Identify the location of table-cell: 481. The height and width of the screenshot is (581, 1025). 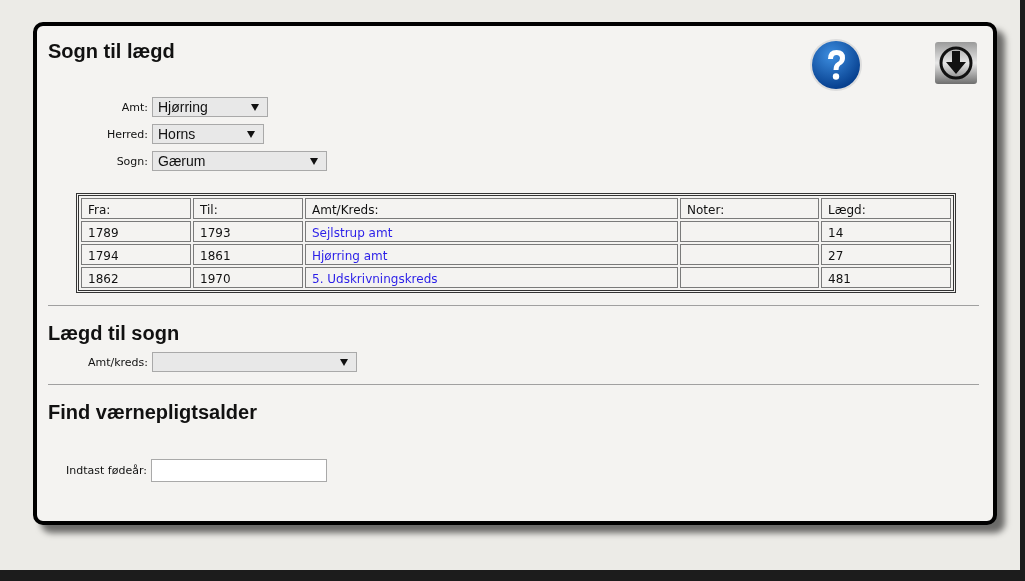
(886, 277).